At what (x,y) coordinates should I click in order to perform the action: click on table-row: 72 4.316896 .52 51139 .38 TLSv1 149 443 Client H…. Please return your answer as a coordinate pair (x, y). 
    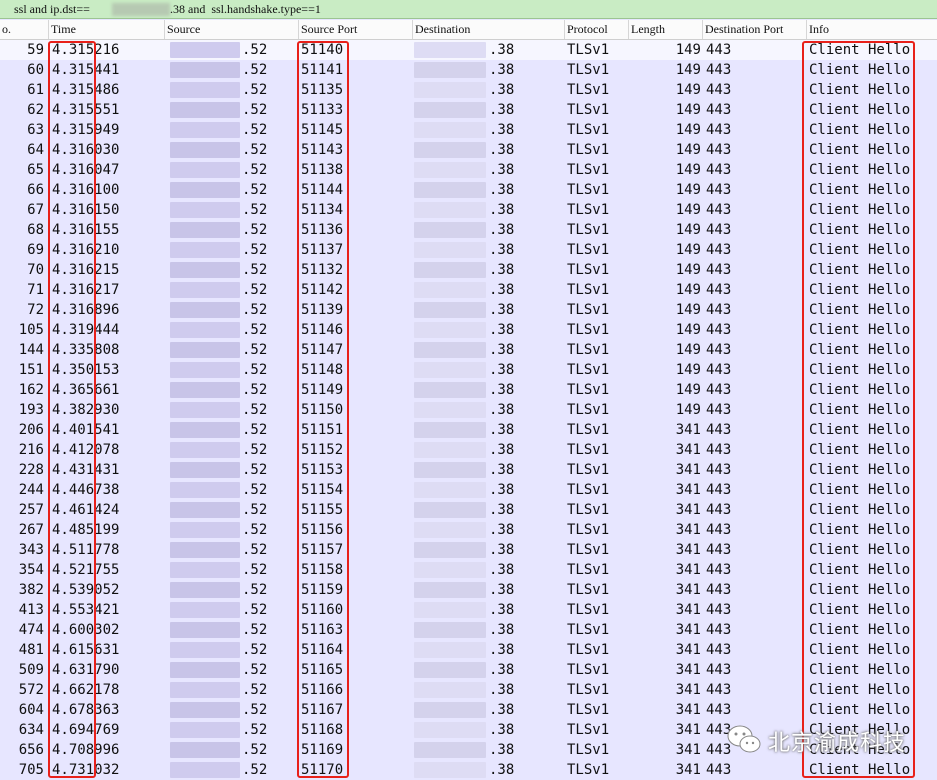
    Looking at the image, I should click on (468, 310).